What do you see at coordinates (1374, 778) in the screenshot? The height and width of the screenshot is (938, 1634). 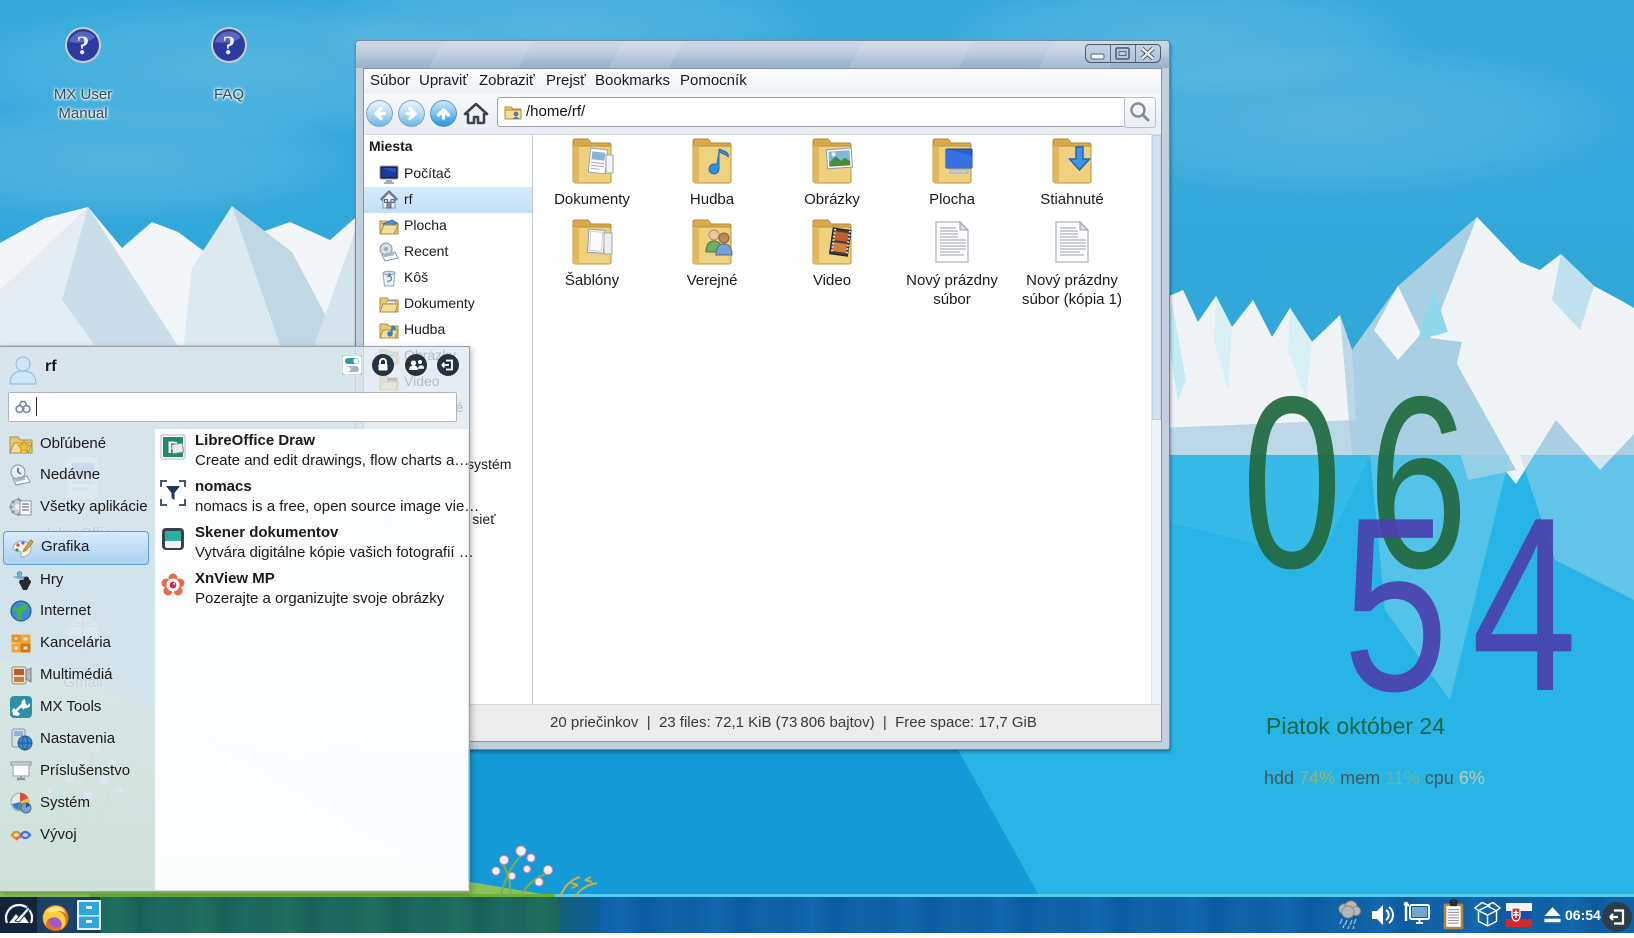 I see `svg-text: hdd 74% mem 11% cpu 6%` at bounding box center [1374, 778].